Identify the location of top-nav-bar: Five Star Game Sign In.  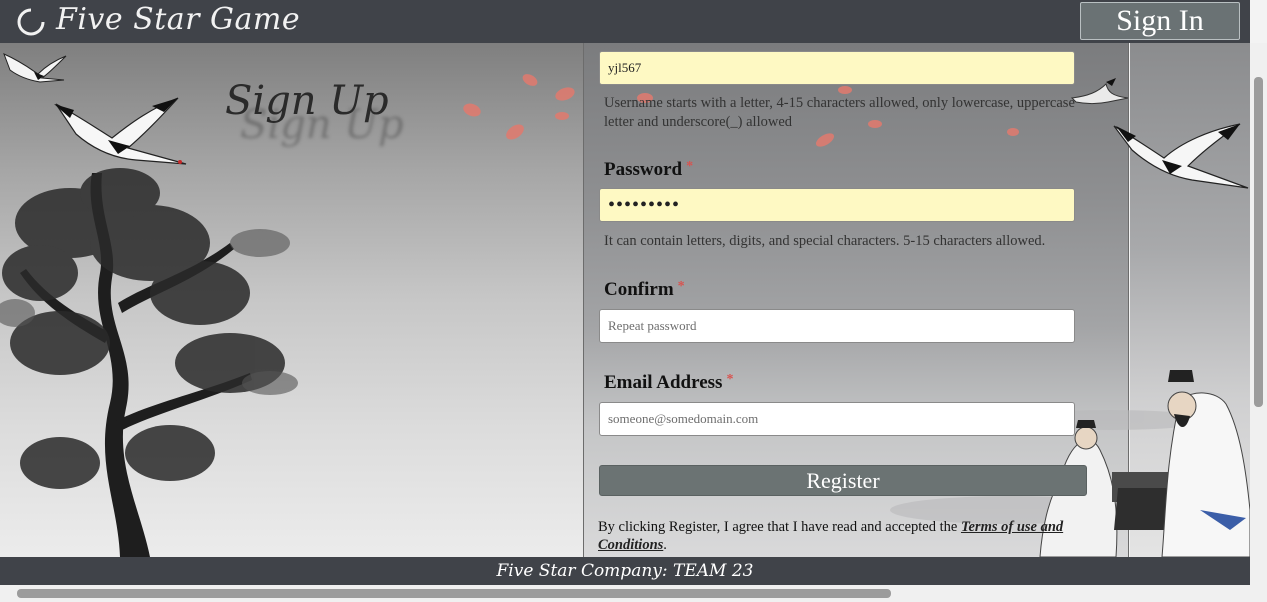
(625, 21).